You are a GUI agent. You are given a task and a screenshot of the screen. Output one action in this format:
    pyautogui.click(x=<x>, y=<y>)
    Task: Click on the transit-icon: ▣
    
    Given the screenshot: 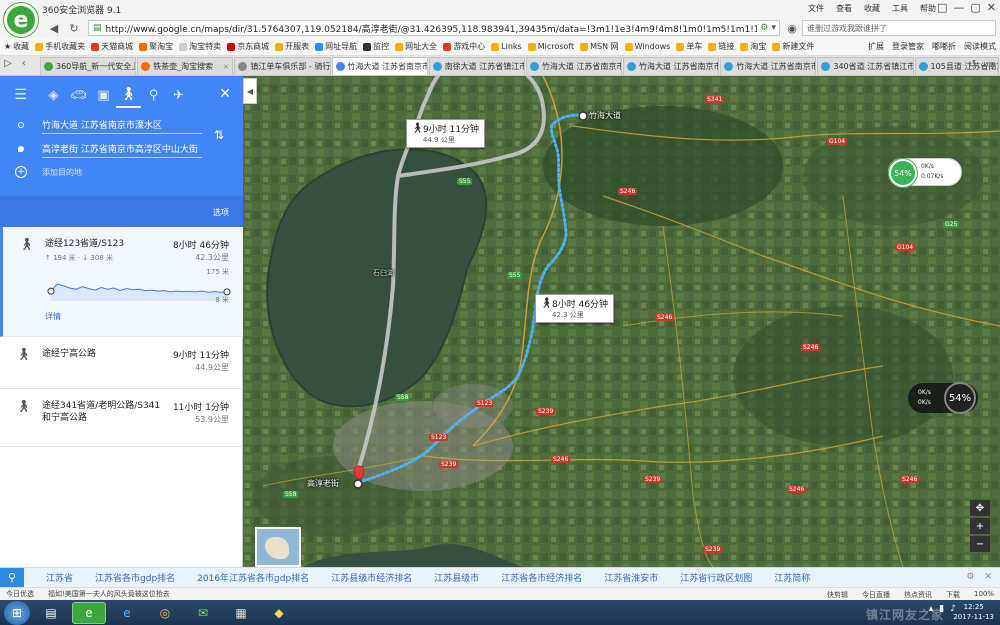 What is the action you would take?
    pyautogui.click(x=103, y=95)
    